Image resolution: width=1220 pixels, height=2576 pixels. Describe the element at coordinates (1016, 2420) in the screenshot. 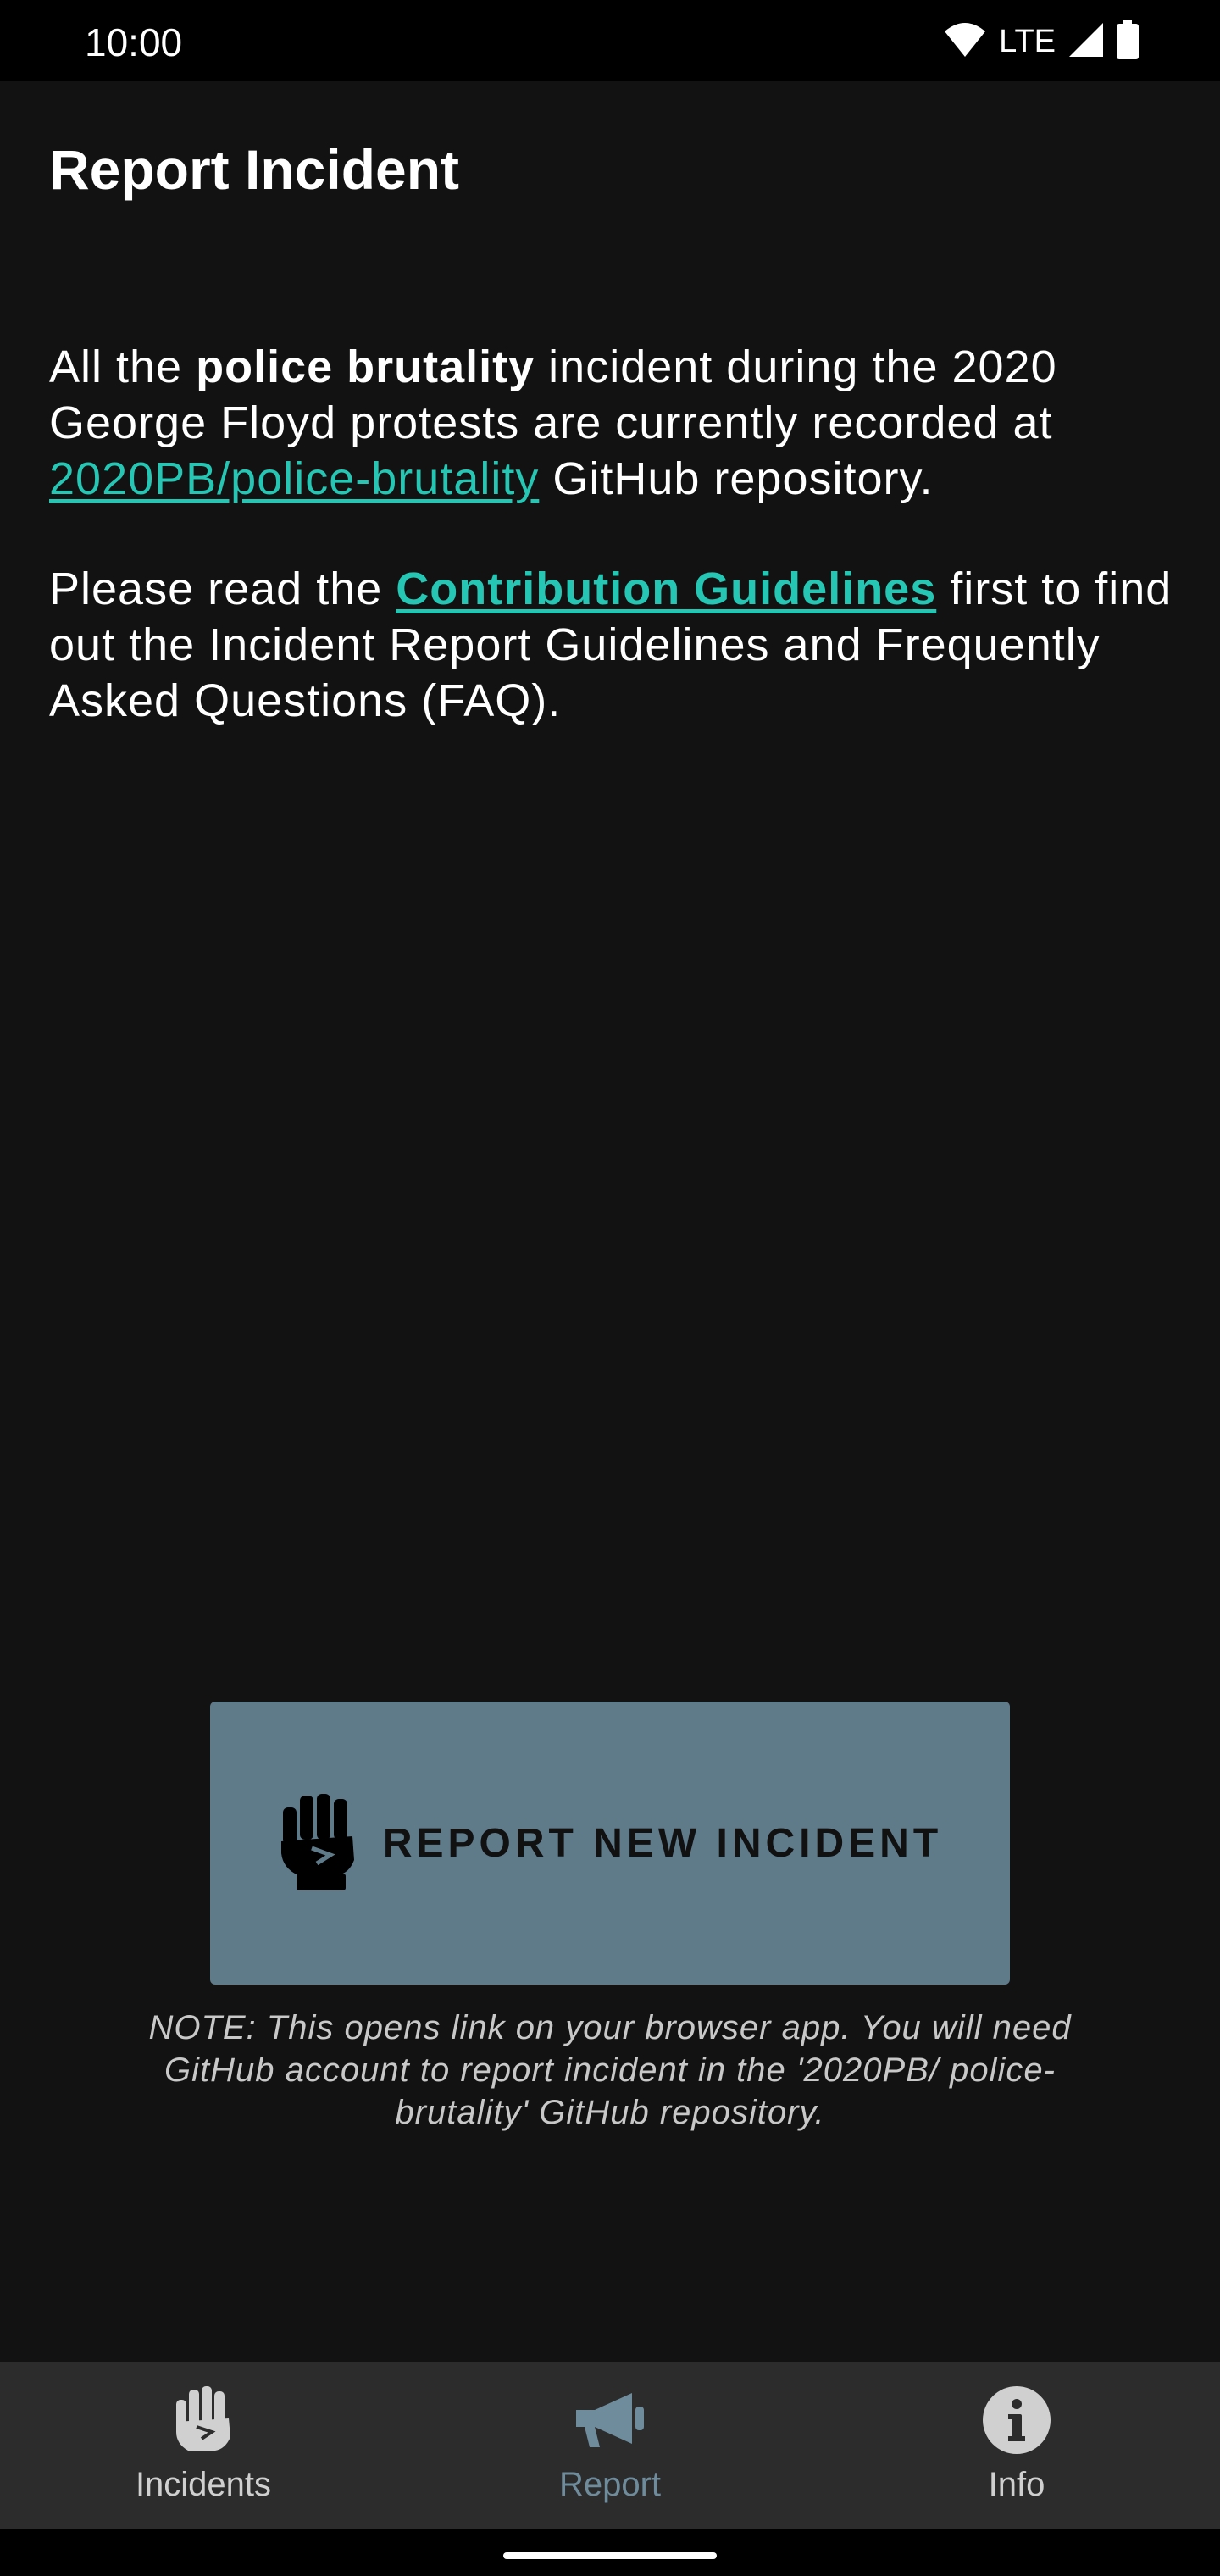

I see `info-icon` at that location.